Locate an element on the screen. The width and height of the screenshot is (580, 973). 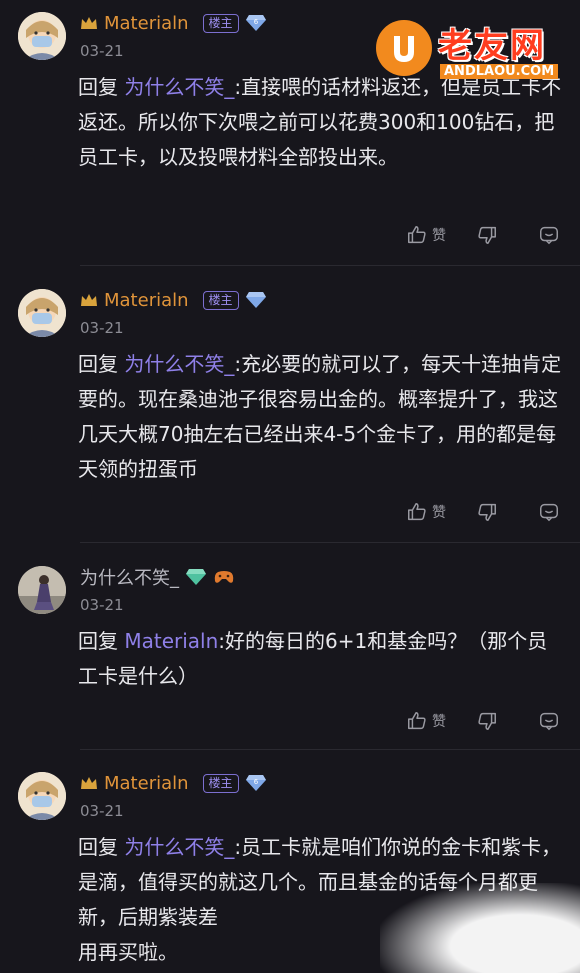
author-name: 为什么不笑_ is located at coordinates (129, 577).